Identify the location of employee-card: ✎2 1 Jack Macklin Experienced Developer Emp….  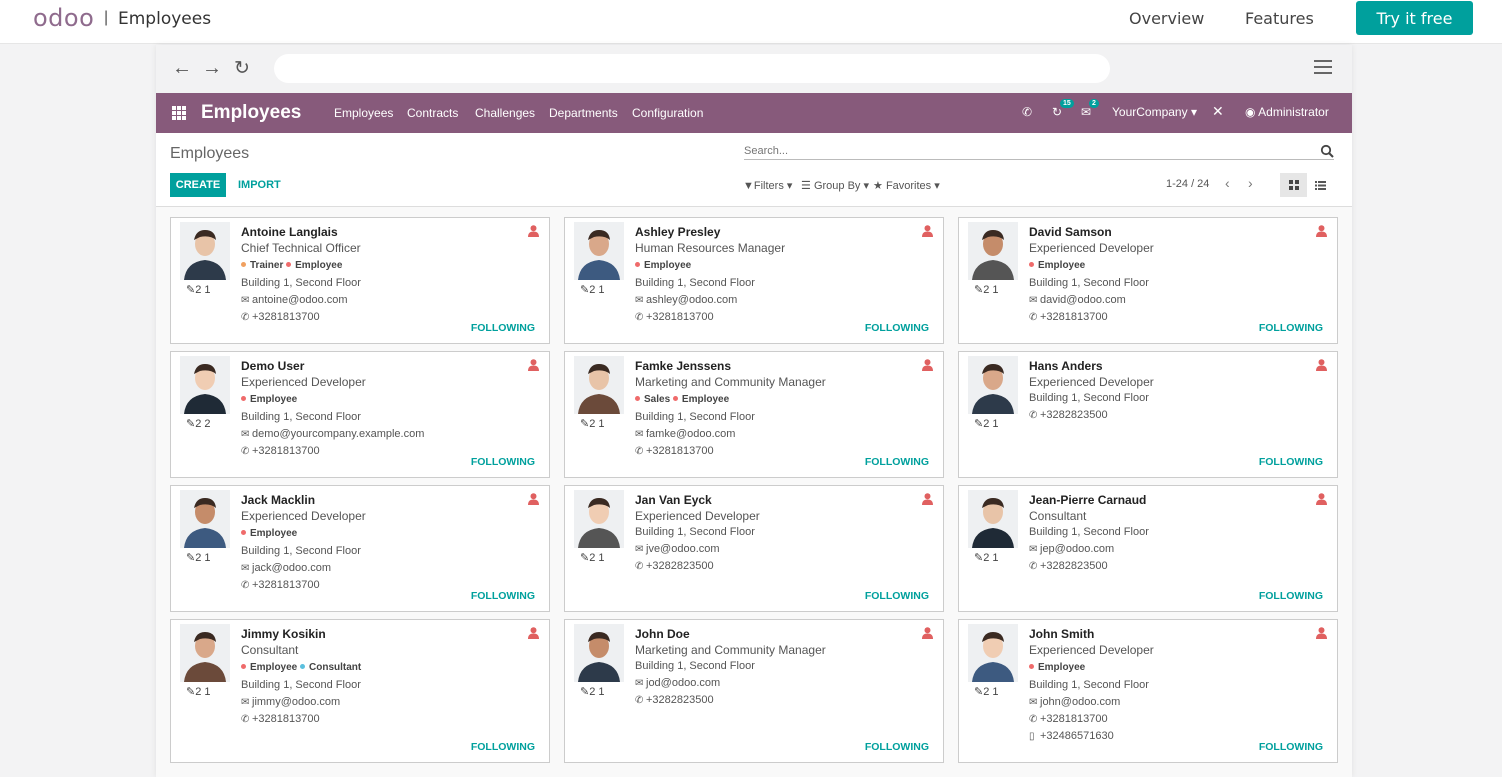
(360, 548).